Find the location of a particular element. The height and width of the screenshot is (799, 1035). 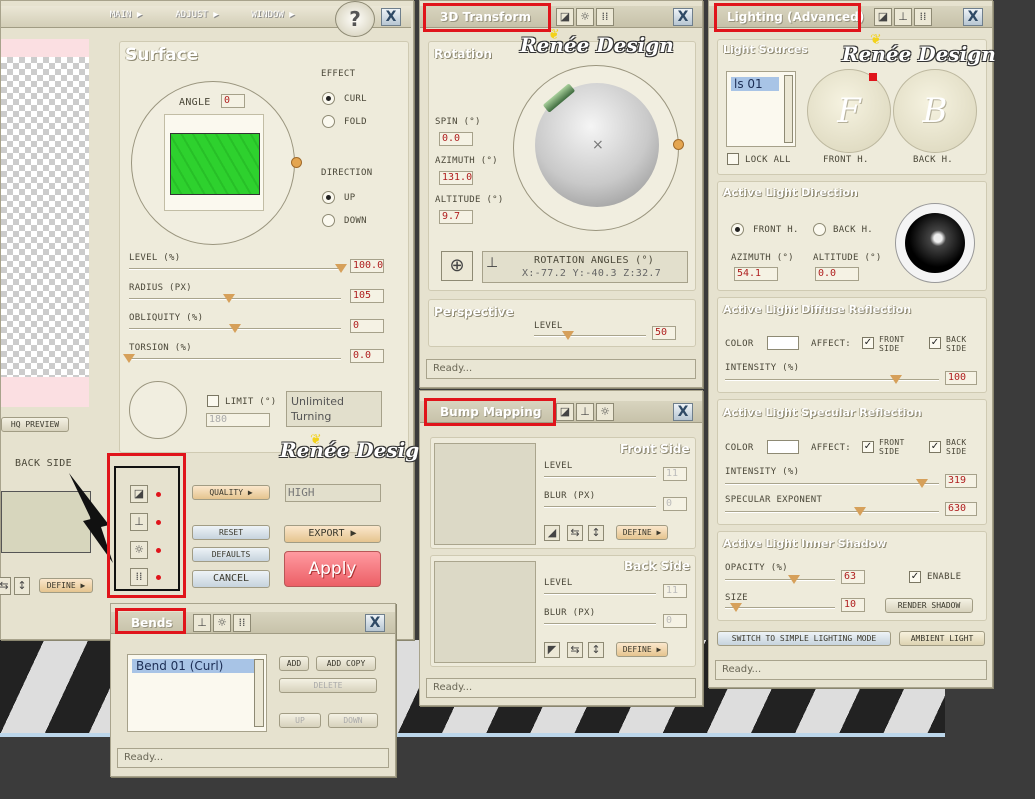

surface-icon-lighting: ◪ is located at coordinates (883, 17).